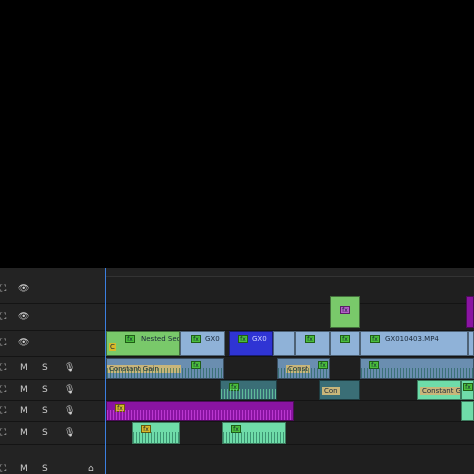 This screenshot has height=474, width=474. Describe the element at coordinates (160, 339) in the screenshot. I see `clip-label: Nested Seq` at that location.